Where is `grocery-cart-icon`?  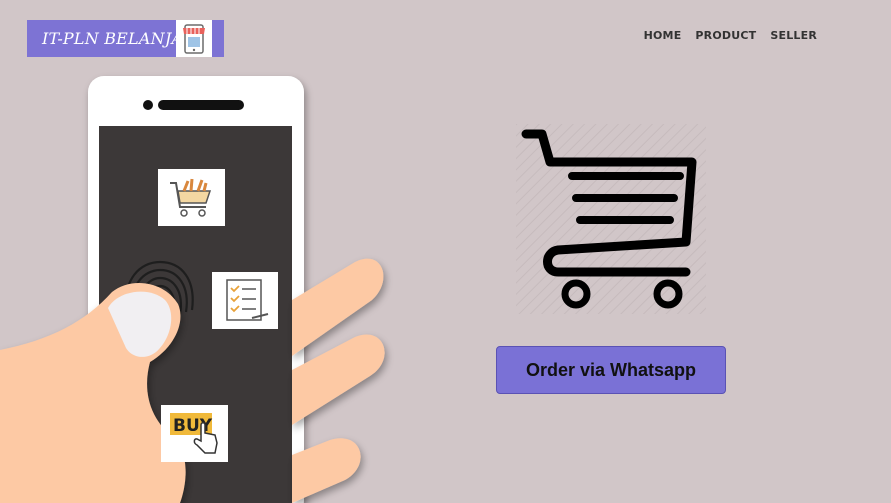 grocery-cart-icon is located at coordinates (191, 197).